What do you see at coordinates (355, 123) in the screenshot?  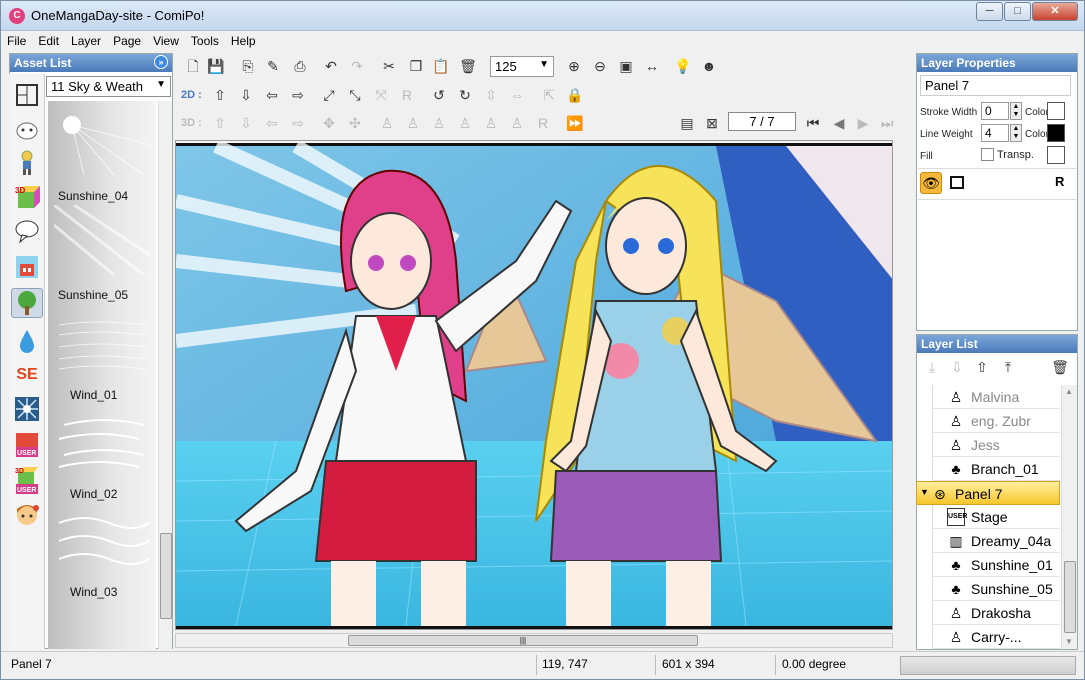 I see `3d-shrink-icon: ✣` at bounding box center [355, 123].